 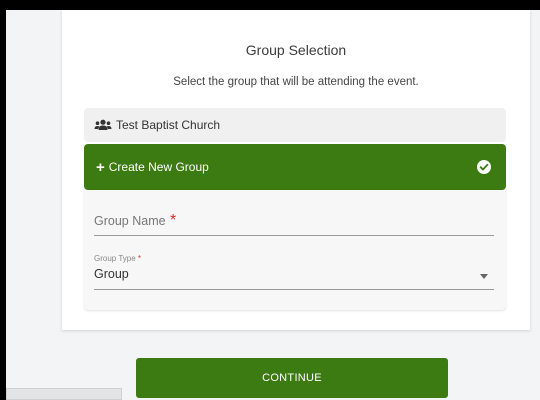 What do you see at coordinates (484, 276) in the screenshot?
I see `caret-down-icon` at bounding box center [484, 276].